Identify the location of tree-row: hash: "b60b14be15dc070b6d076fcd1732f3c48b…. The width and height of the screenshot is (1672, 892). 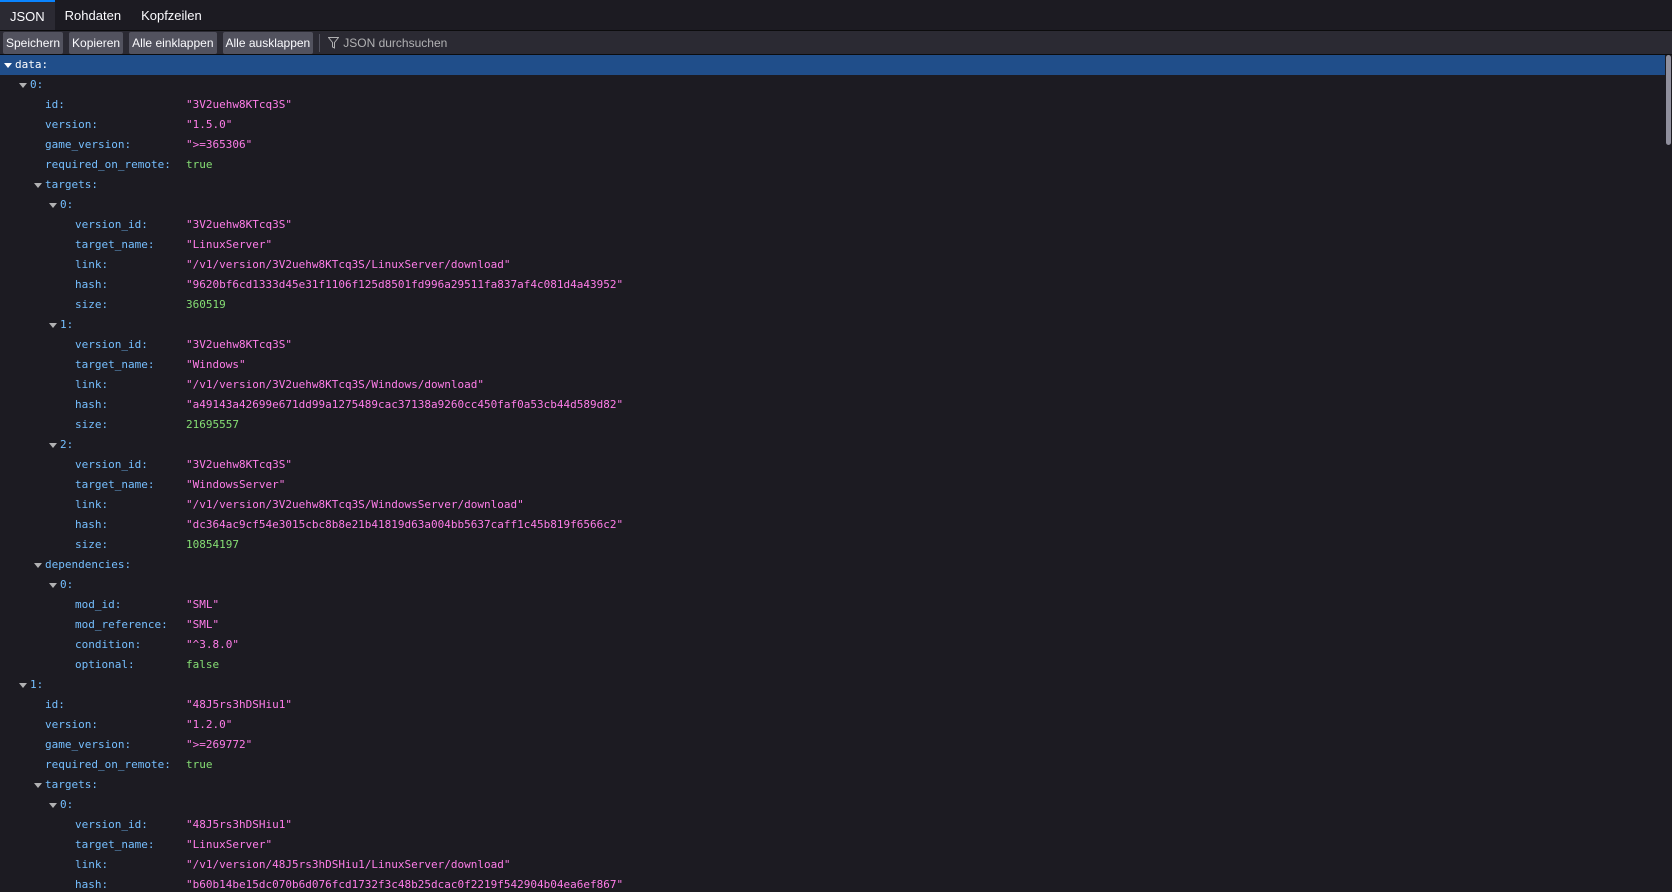
(832, 883).